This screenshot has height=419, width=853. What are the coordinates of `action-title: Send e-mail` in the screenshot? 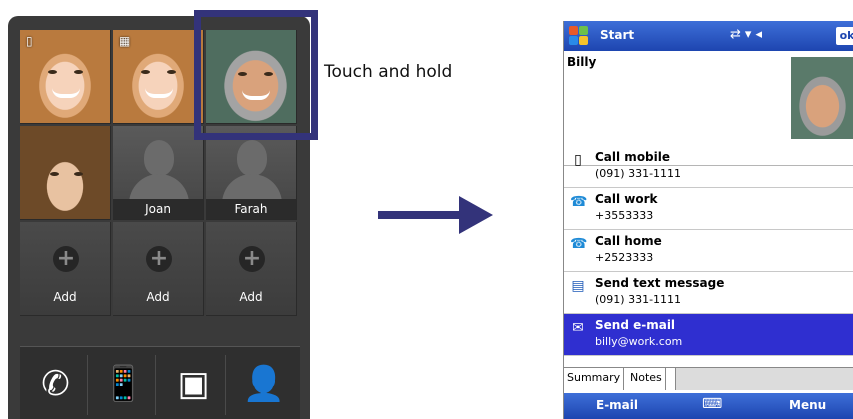 It's located at (635, 325).